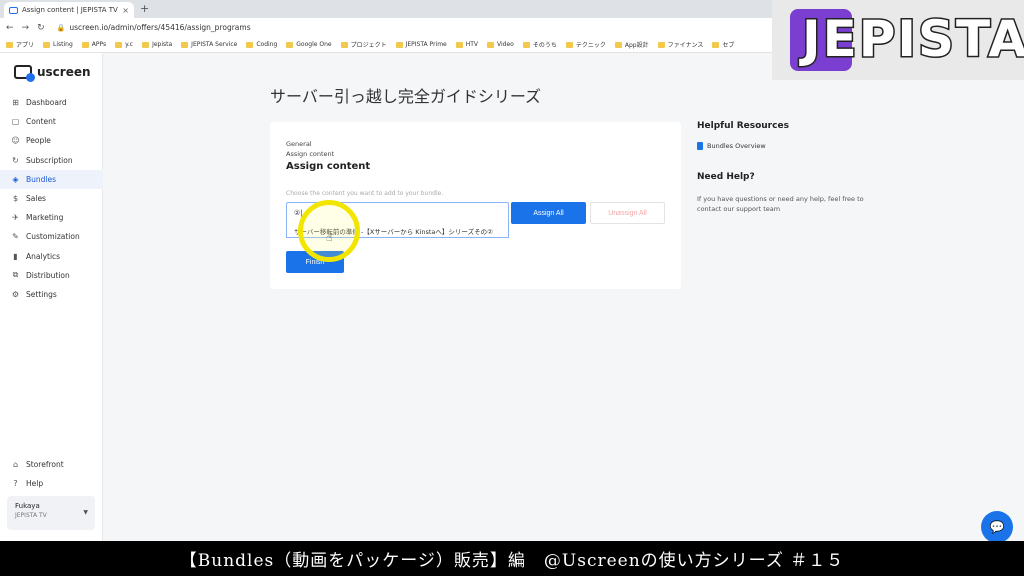 This screenshot has height=576, width=1024. What do you see at coordinates (15, 141) in the screenshot?
I see `people-icon: ☺` at bounding box center [15, 141].